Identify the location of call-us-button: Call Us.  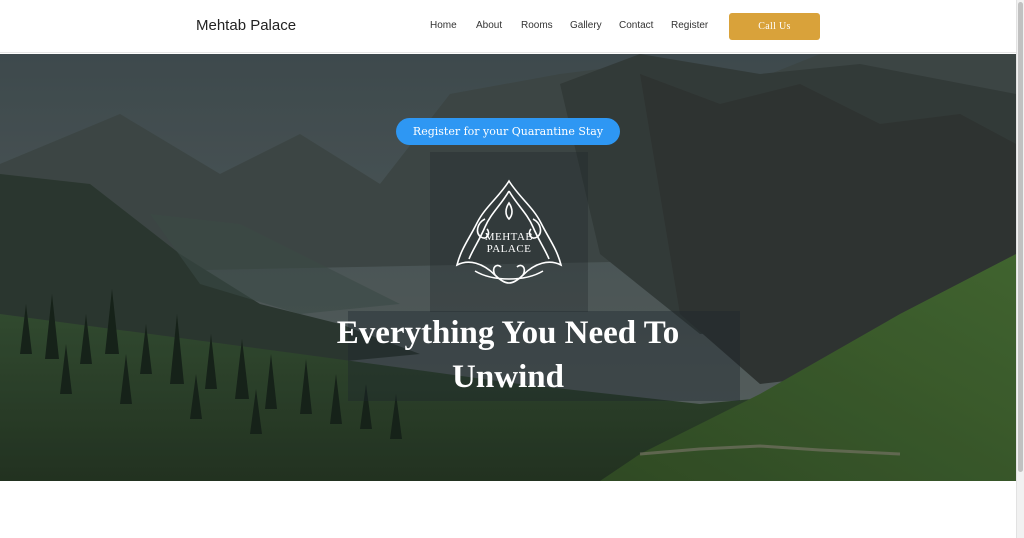
(774, 26).